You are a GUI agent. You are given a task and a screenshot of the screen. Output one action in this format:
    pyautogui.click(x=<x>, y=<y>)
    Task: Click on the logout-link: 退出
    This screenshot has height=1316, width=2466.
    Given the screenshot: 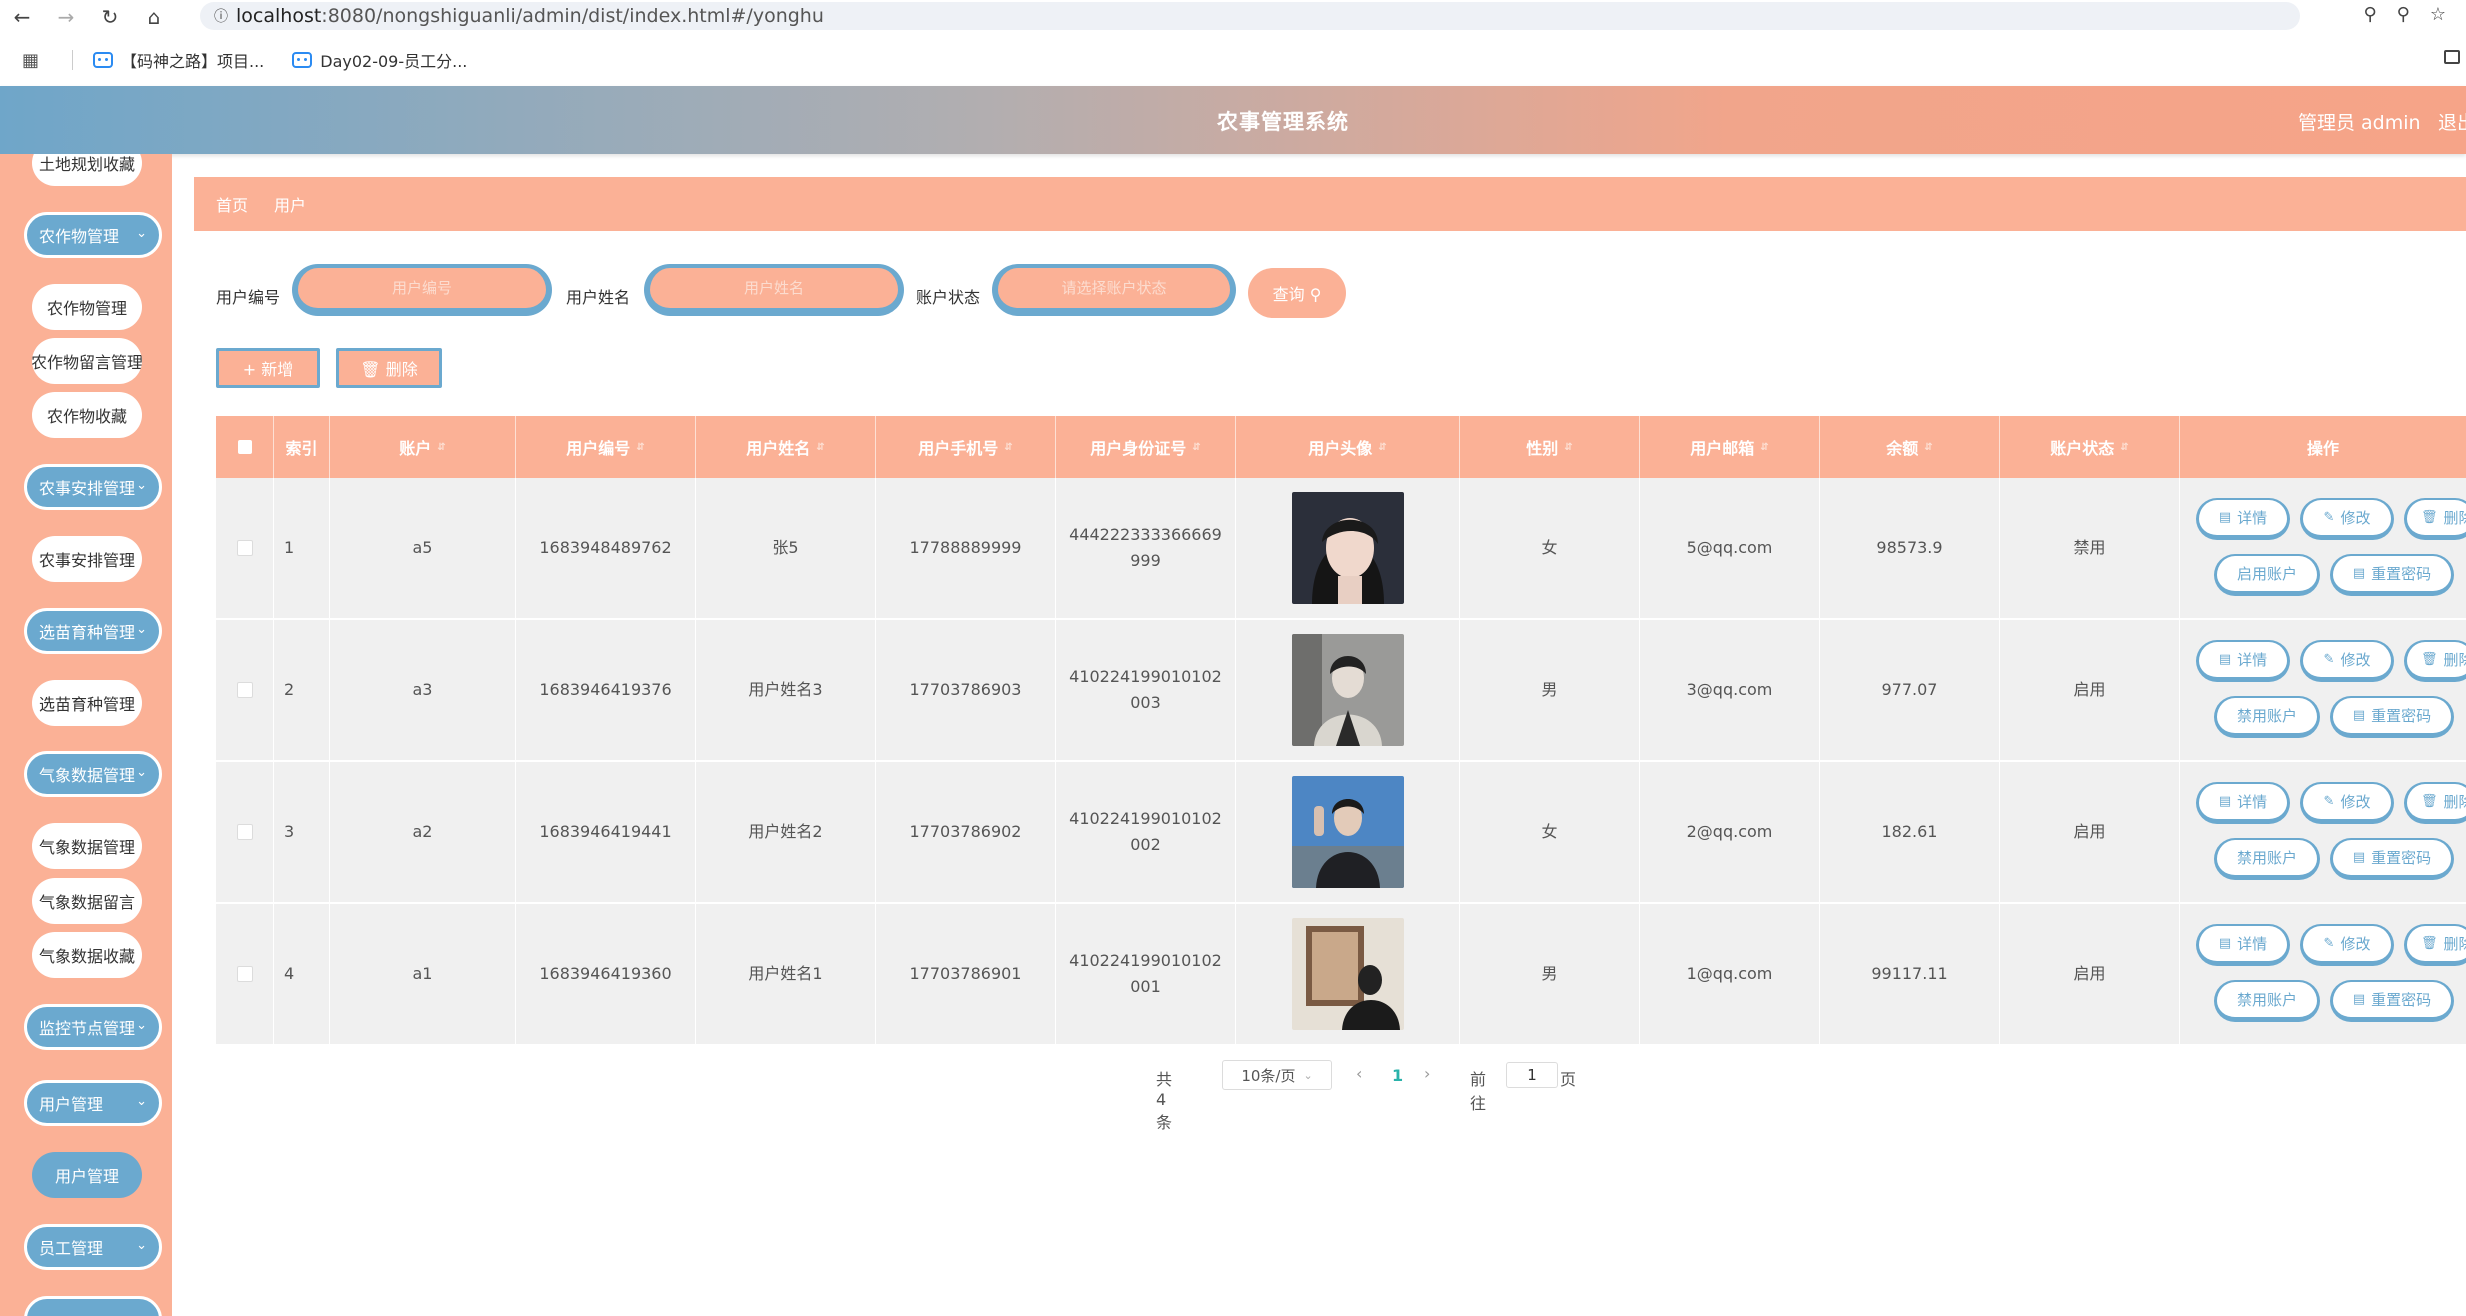 What is the action you would take?
    pyautogui.click(x=2452, y=121)
    